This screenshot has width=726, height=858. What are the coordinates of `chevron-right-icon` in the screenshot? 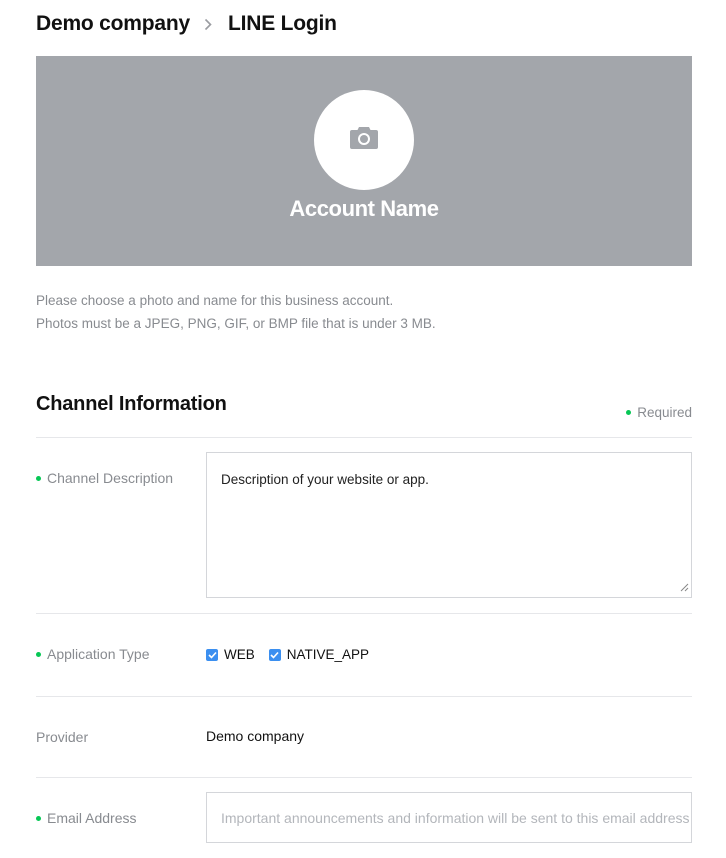 It's located at (208, 24).